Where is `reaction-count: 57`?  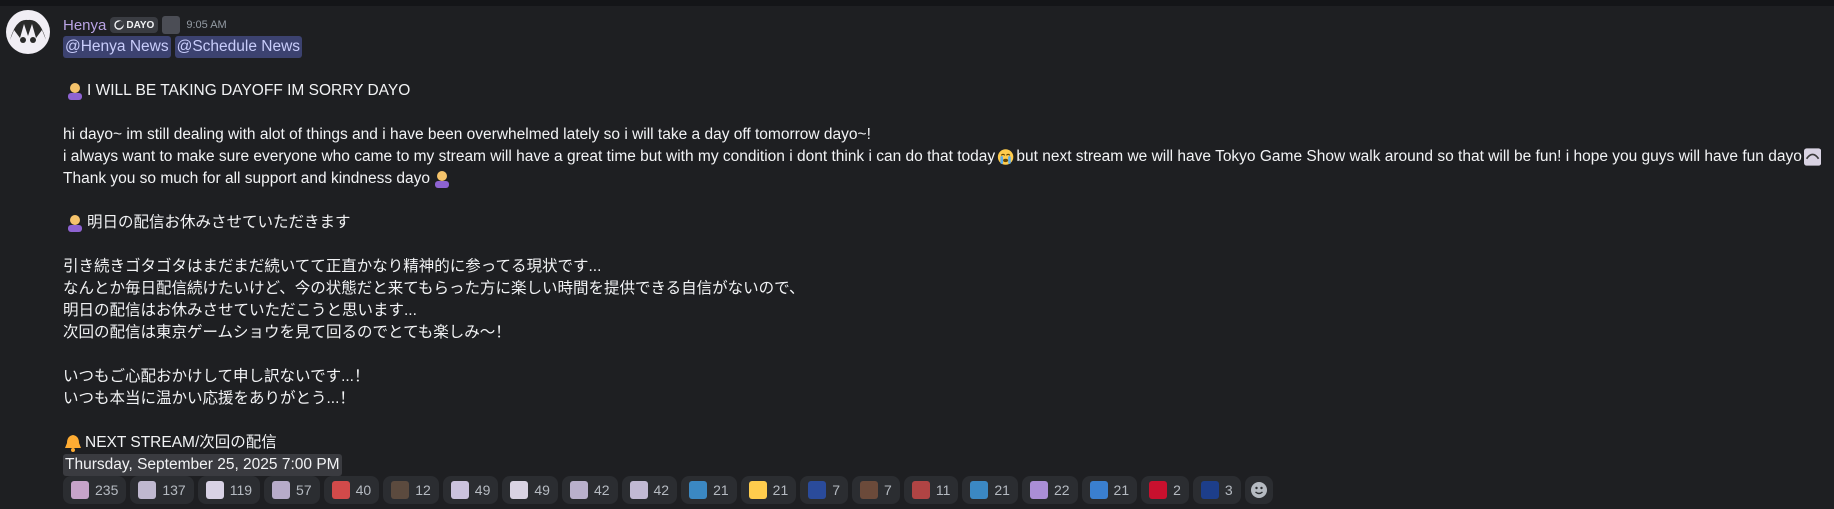
reaction-count: 57 is located at coordinates (304, 490).